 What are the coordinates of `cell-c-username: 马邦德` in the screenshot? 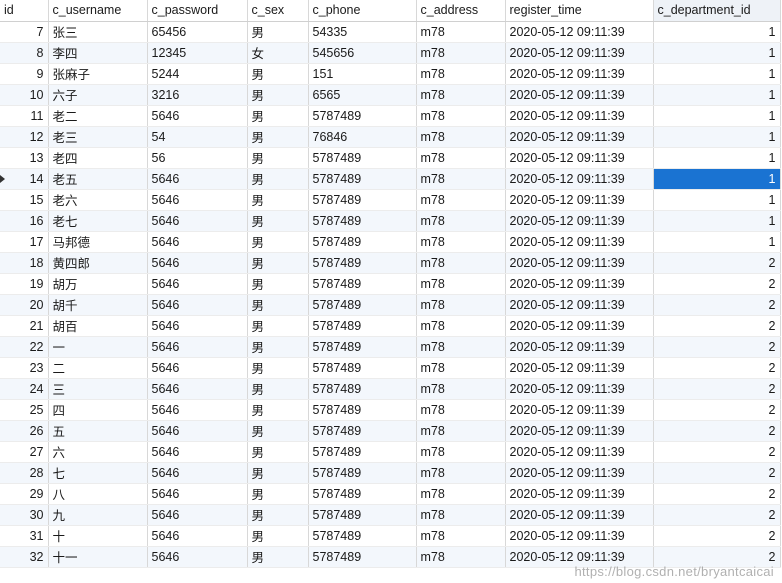 It's located at (98, 242).